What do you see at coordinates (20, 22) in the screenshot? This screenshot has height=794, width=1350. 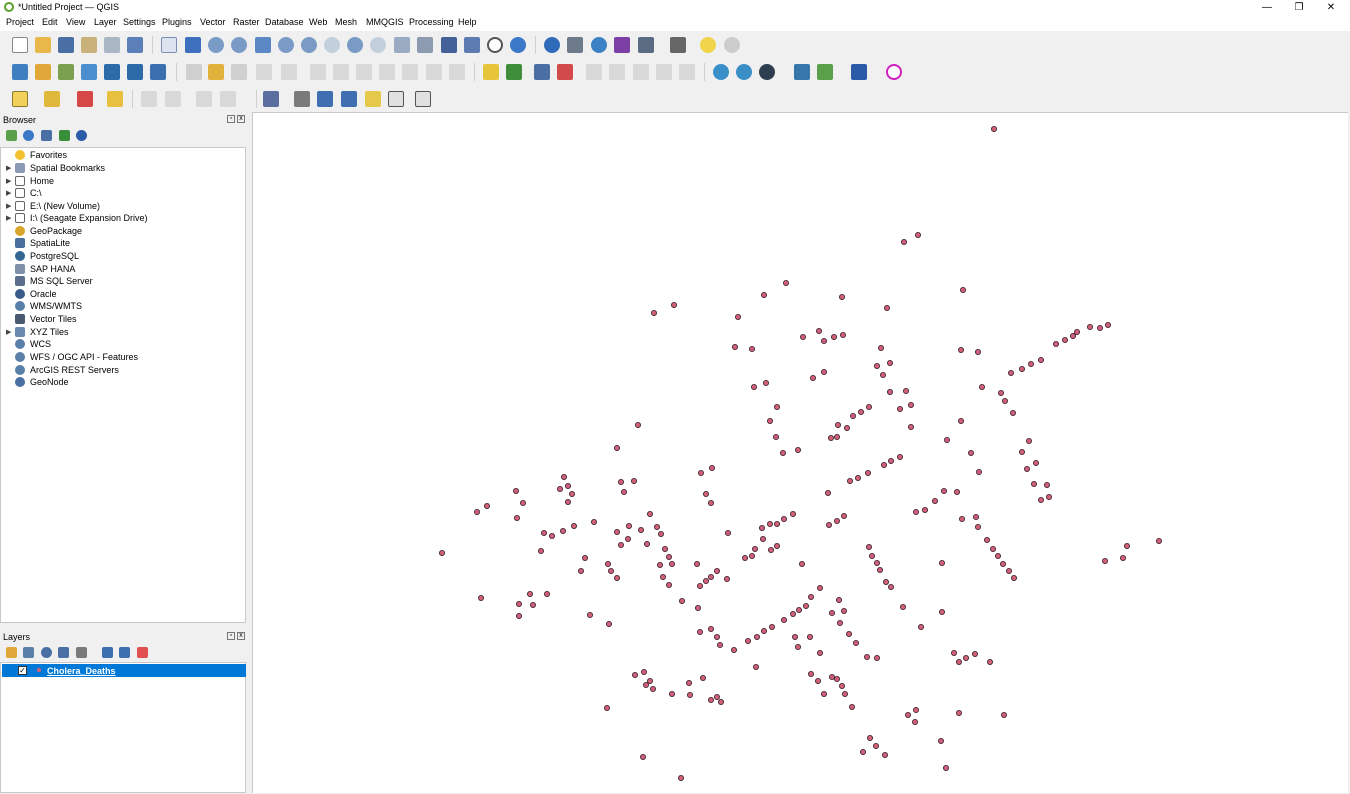 I see `menu-project: Project` at bounding box center [20, 22].